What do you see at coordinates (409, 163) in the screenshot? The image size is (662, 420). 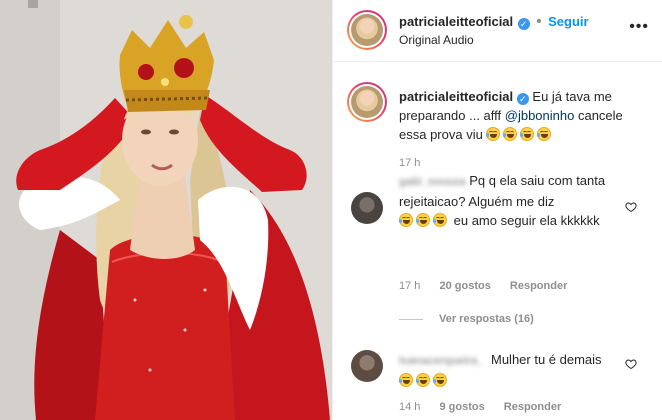 I see `caption-time: 17 h` at bounding box center [409, 163].